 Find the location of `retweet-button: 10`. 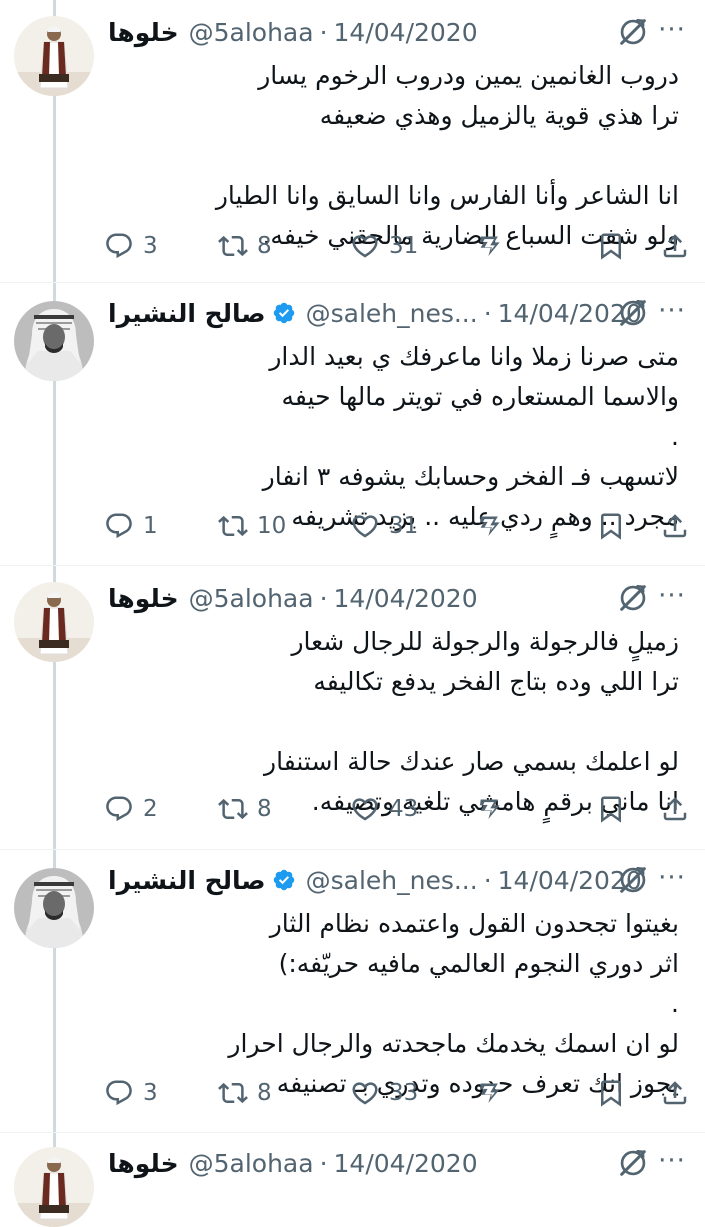

retweet-button: 10 is located at coordinates (252, 526).